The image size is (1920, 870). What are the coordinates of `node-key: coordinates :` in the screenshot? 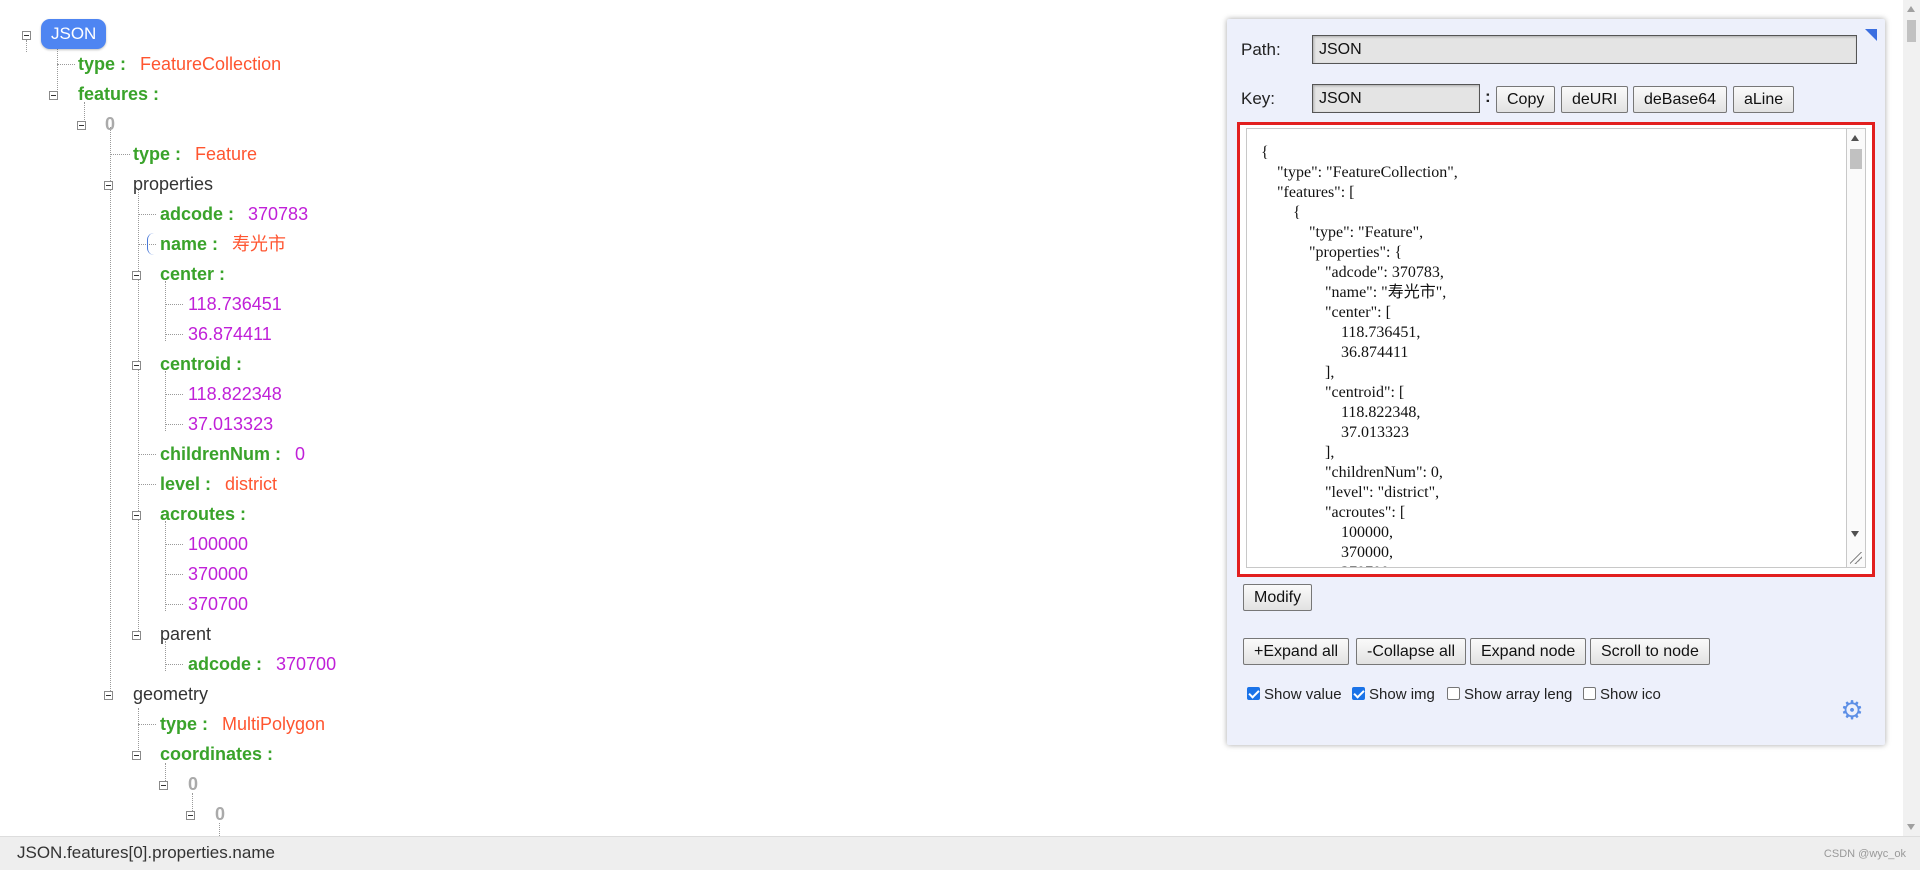 It's located at (217, 754).